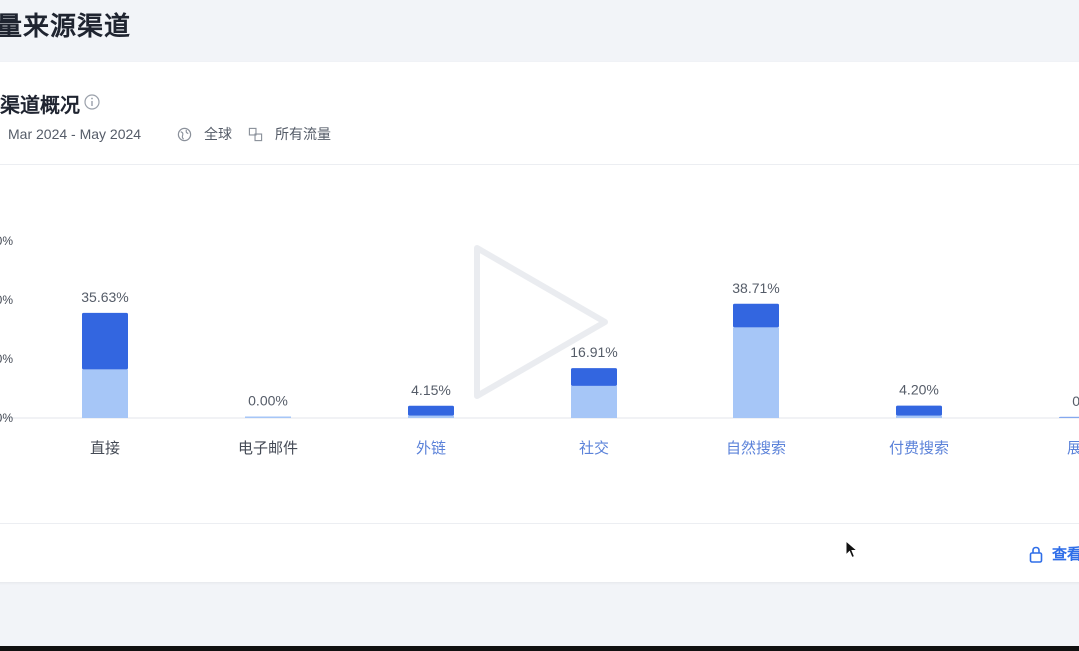  Describe the element at coordinates (1036, 554) in the screenshot. I see `lock-icon` at that location.